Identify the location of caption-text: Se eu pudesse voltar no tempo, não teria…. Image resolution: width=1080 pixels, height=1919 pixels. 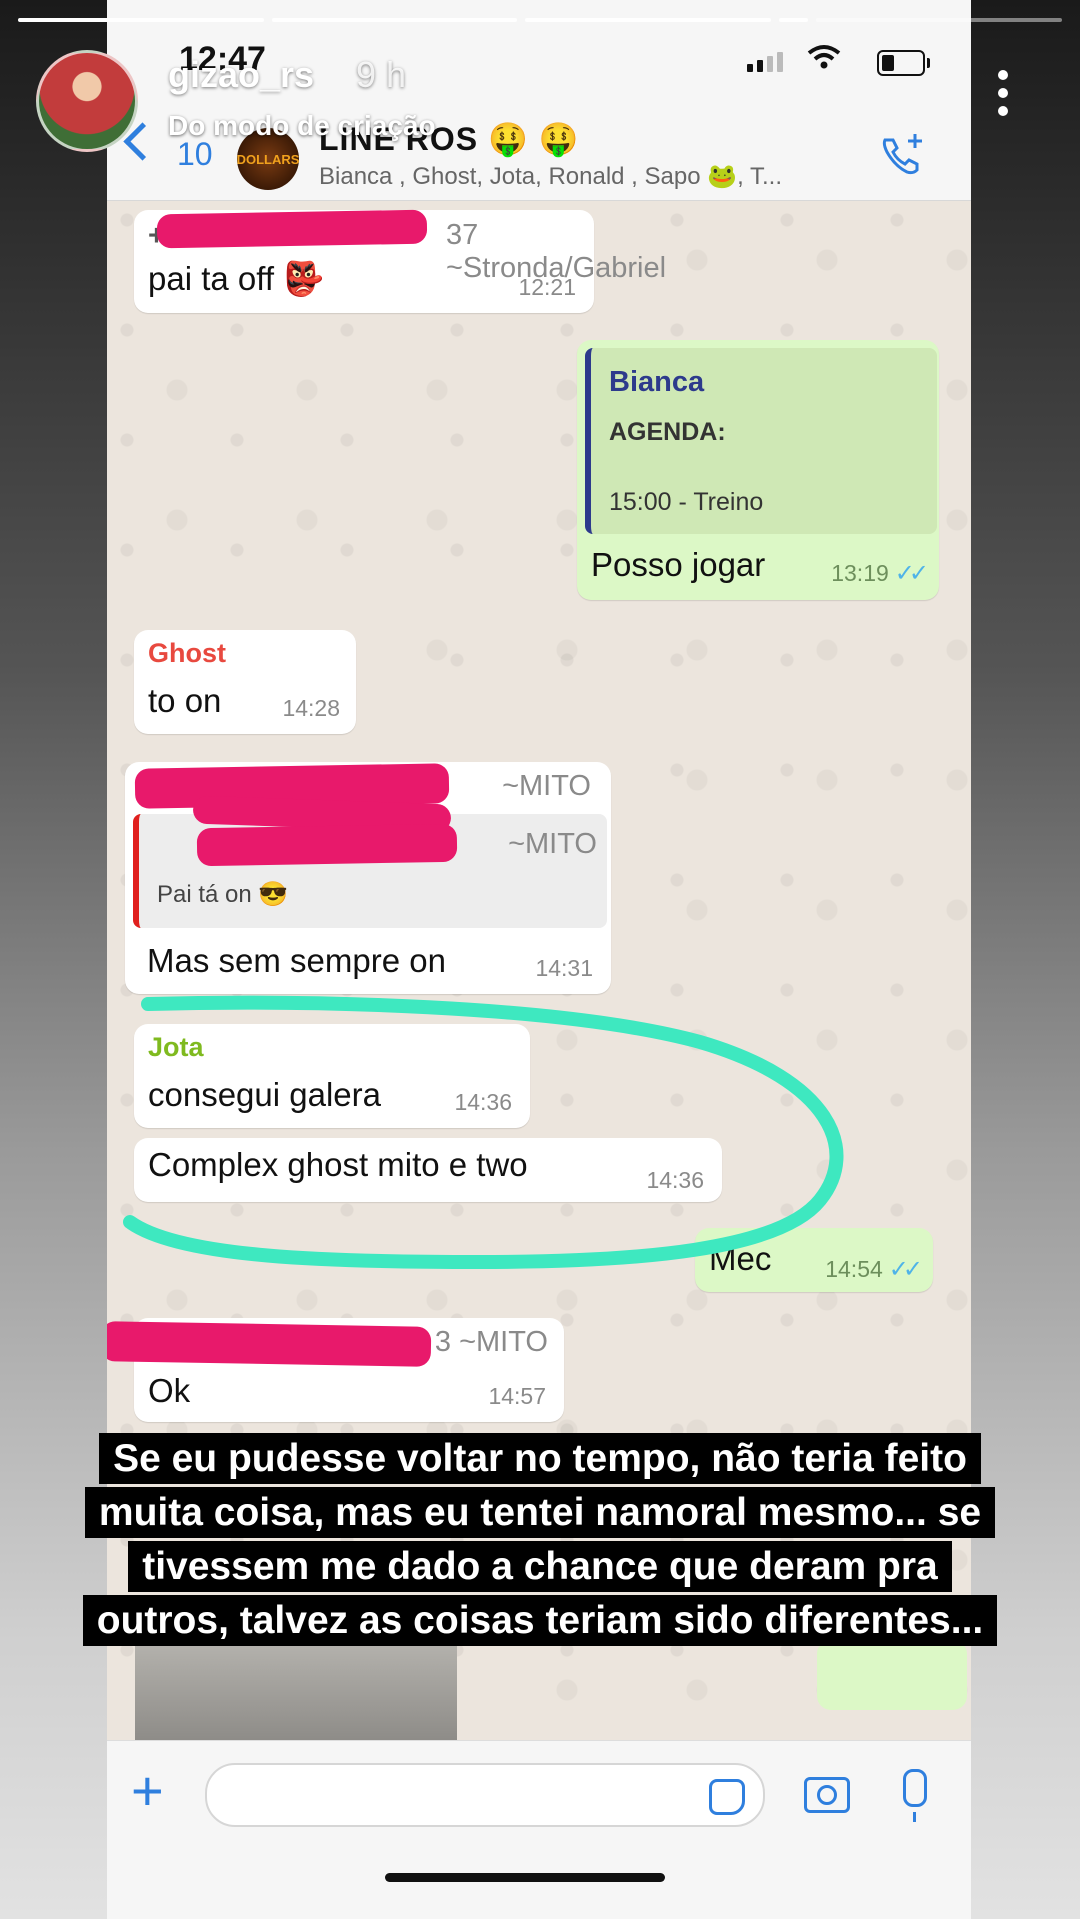
(540, 1539).